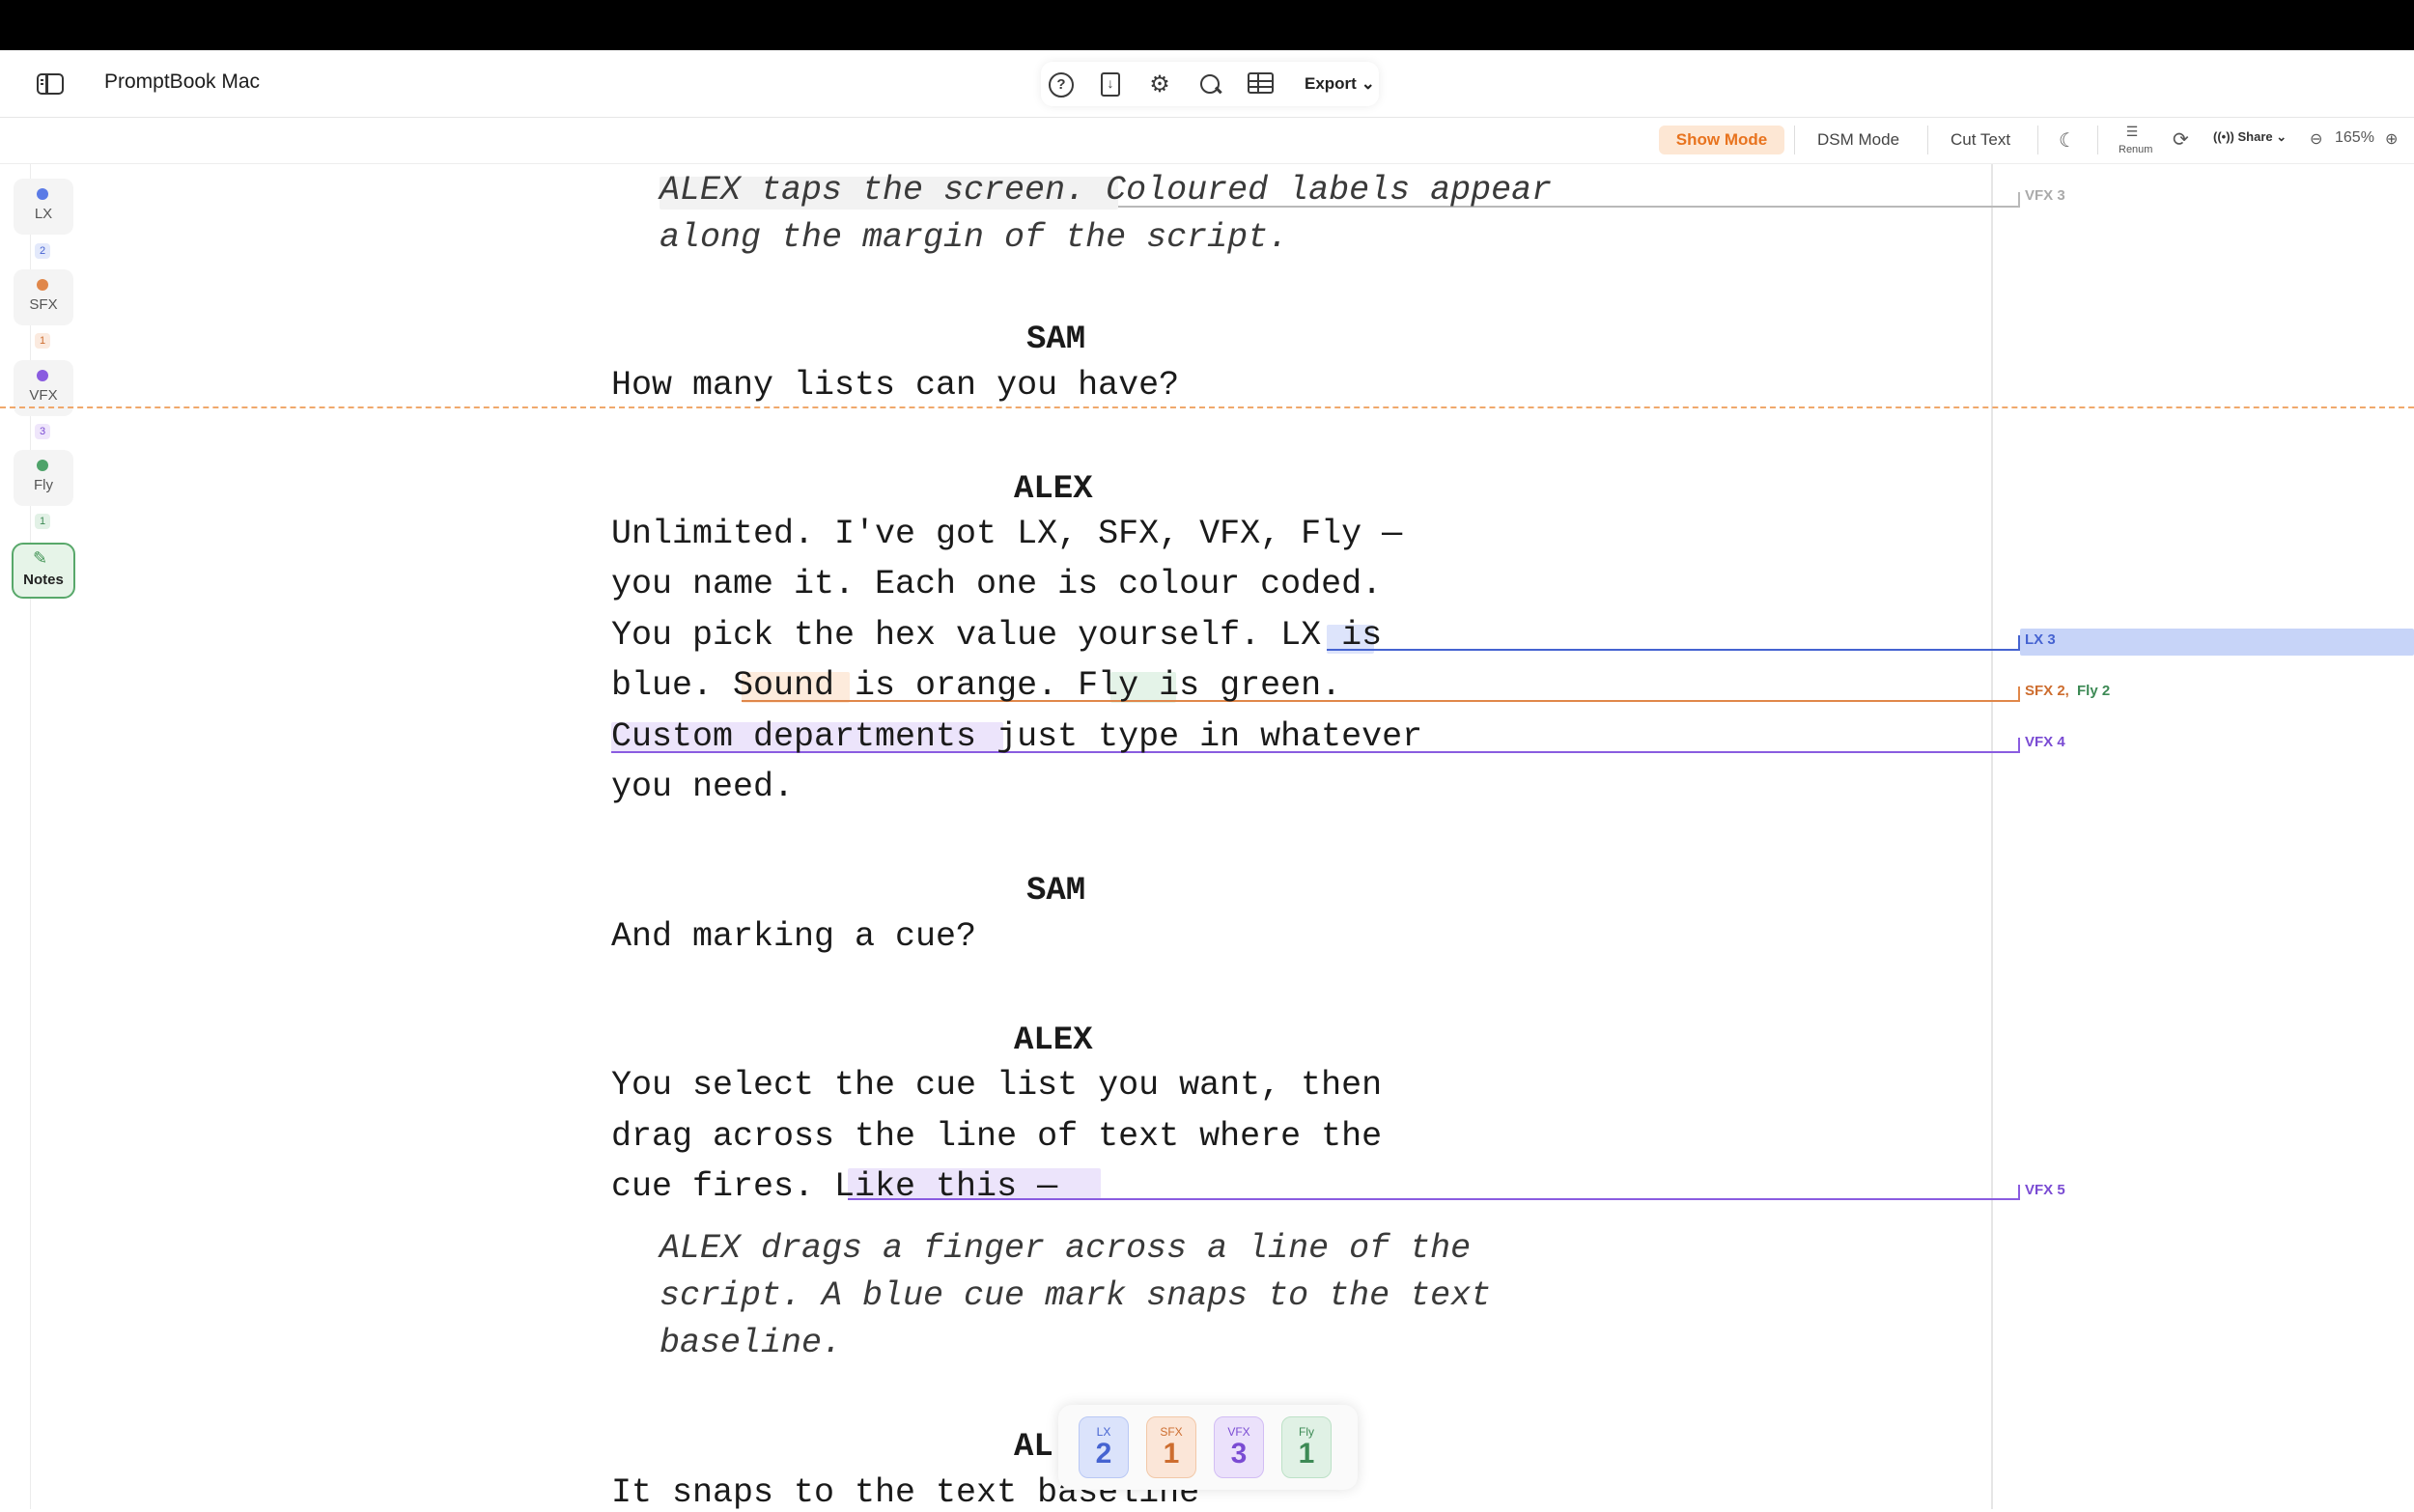  Describe the element at coordinates (895, 386) in the screenshot. I see `dialogue-line: How many lists can you have?` at that location.